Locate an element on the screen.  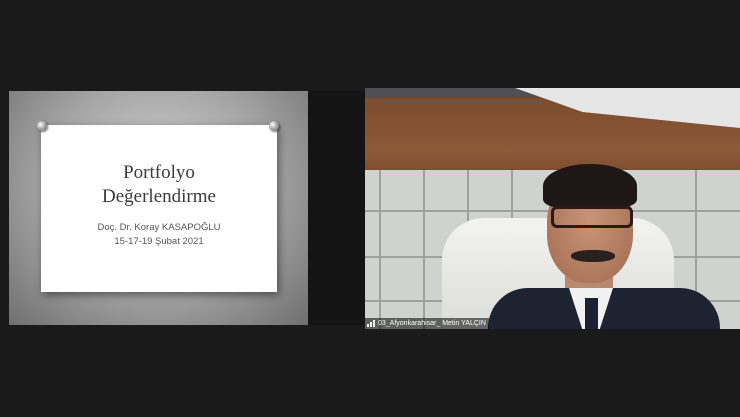
person-tie is located at coordinates (591, 313).